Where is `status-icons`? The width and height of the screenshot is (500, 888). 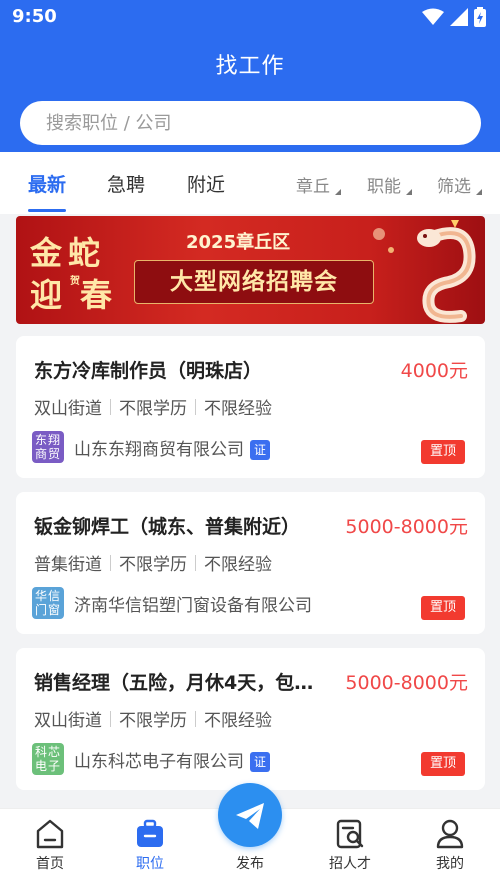 status-icons is located at coordinates (454, 17).